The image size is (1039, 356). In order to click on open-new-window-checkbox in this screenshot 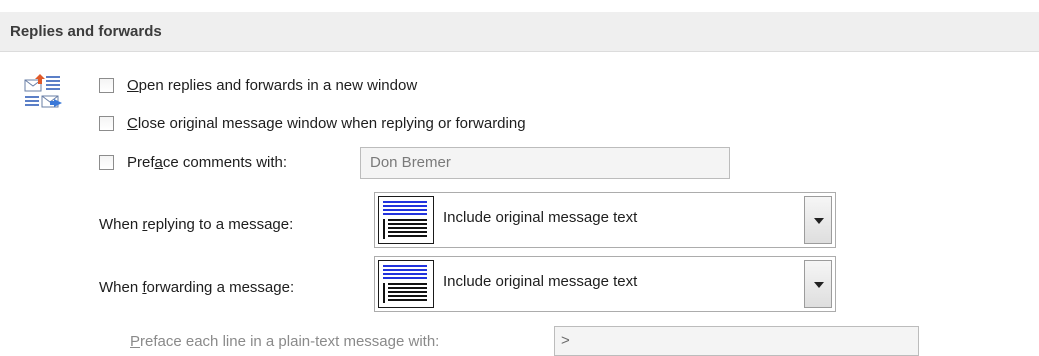, I will do `click(106, 85)`.